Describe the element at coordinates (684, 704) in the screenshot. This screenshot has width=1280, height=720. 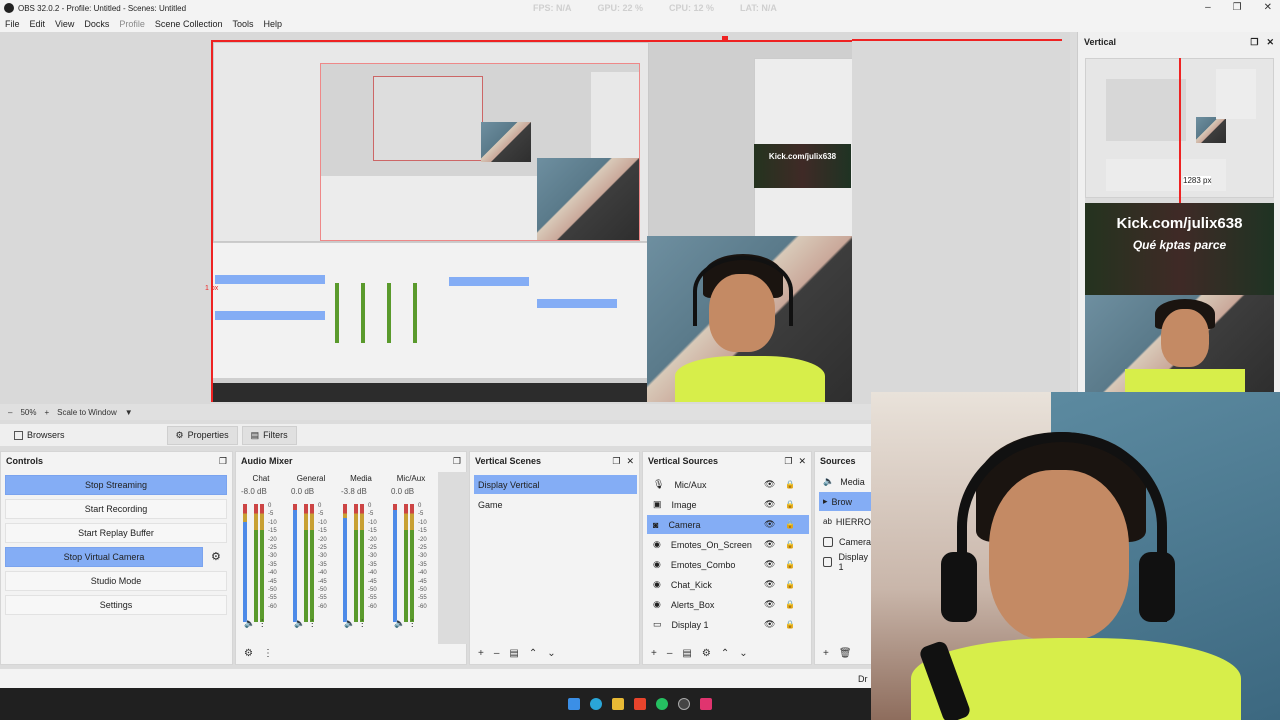
I see `obs-icon` at that location.